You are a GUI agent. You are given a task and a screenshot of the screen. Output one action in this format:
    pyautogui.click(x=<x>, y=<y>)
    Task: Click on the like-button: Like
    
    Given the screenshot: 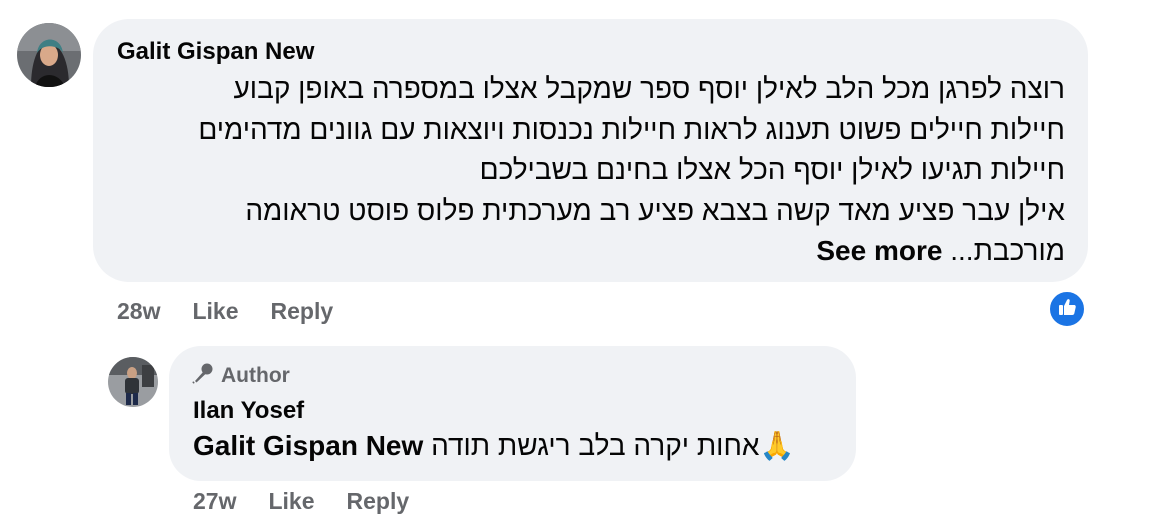 What is the action you would take?
    pyautogui.click(x=215, y=311)
    